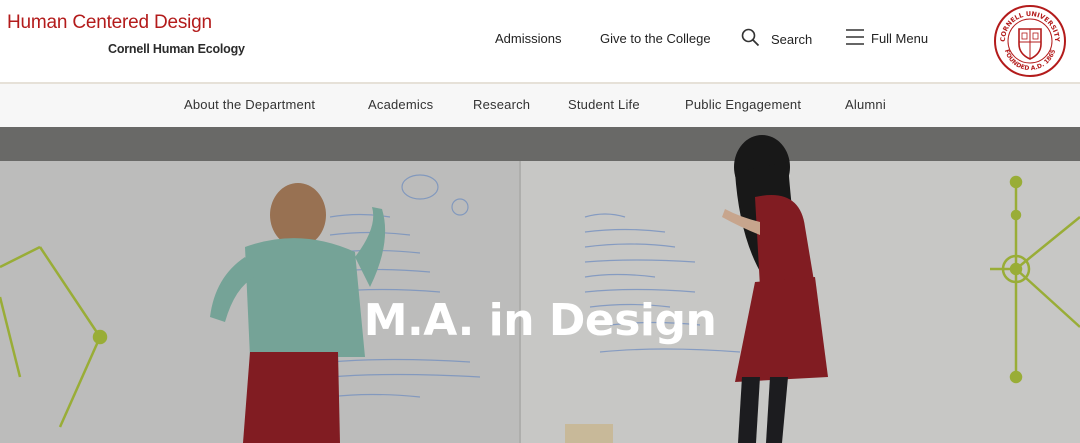 This screenshot has height=443, width=1080. I want to click on hero-title: M.A. in Design, so click(540, 320).